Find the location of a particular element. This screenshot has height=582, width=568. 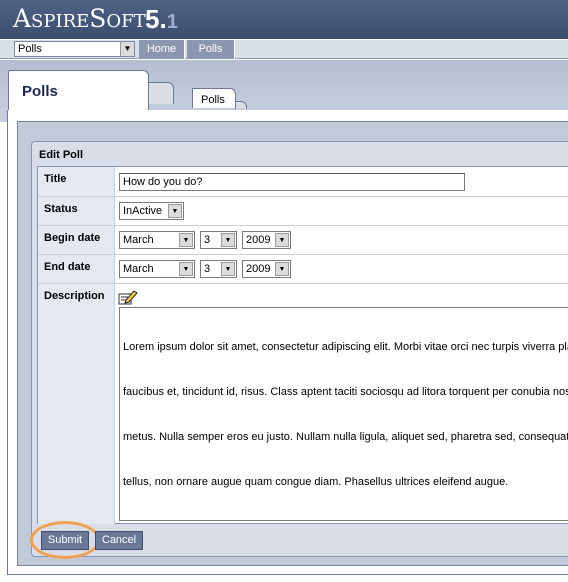

version-minor: 1 is located at coordinates (172, 22).